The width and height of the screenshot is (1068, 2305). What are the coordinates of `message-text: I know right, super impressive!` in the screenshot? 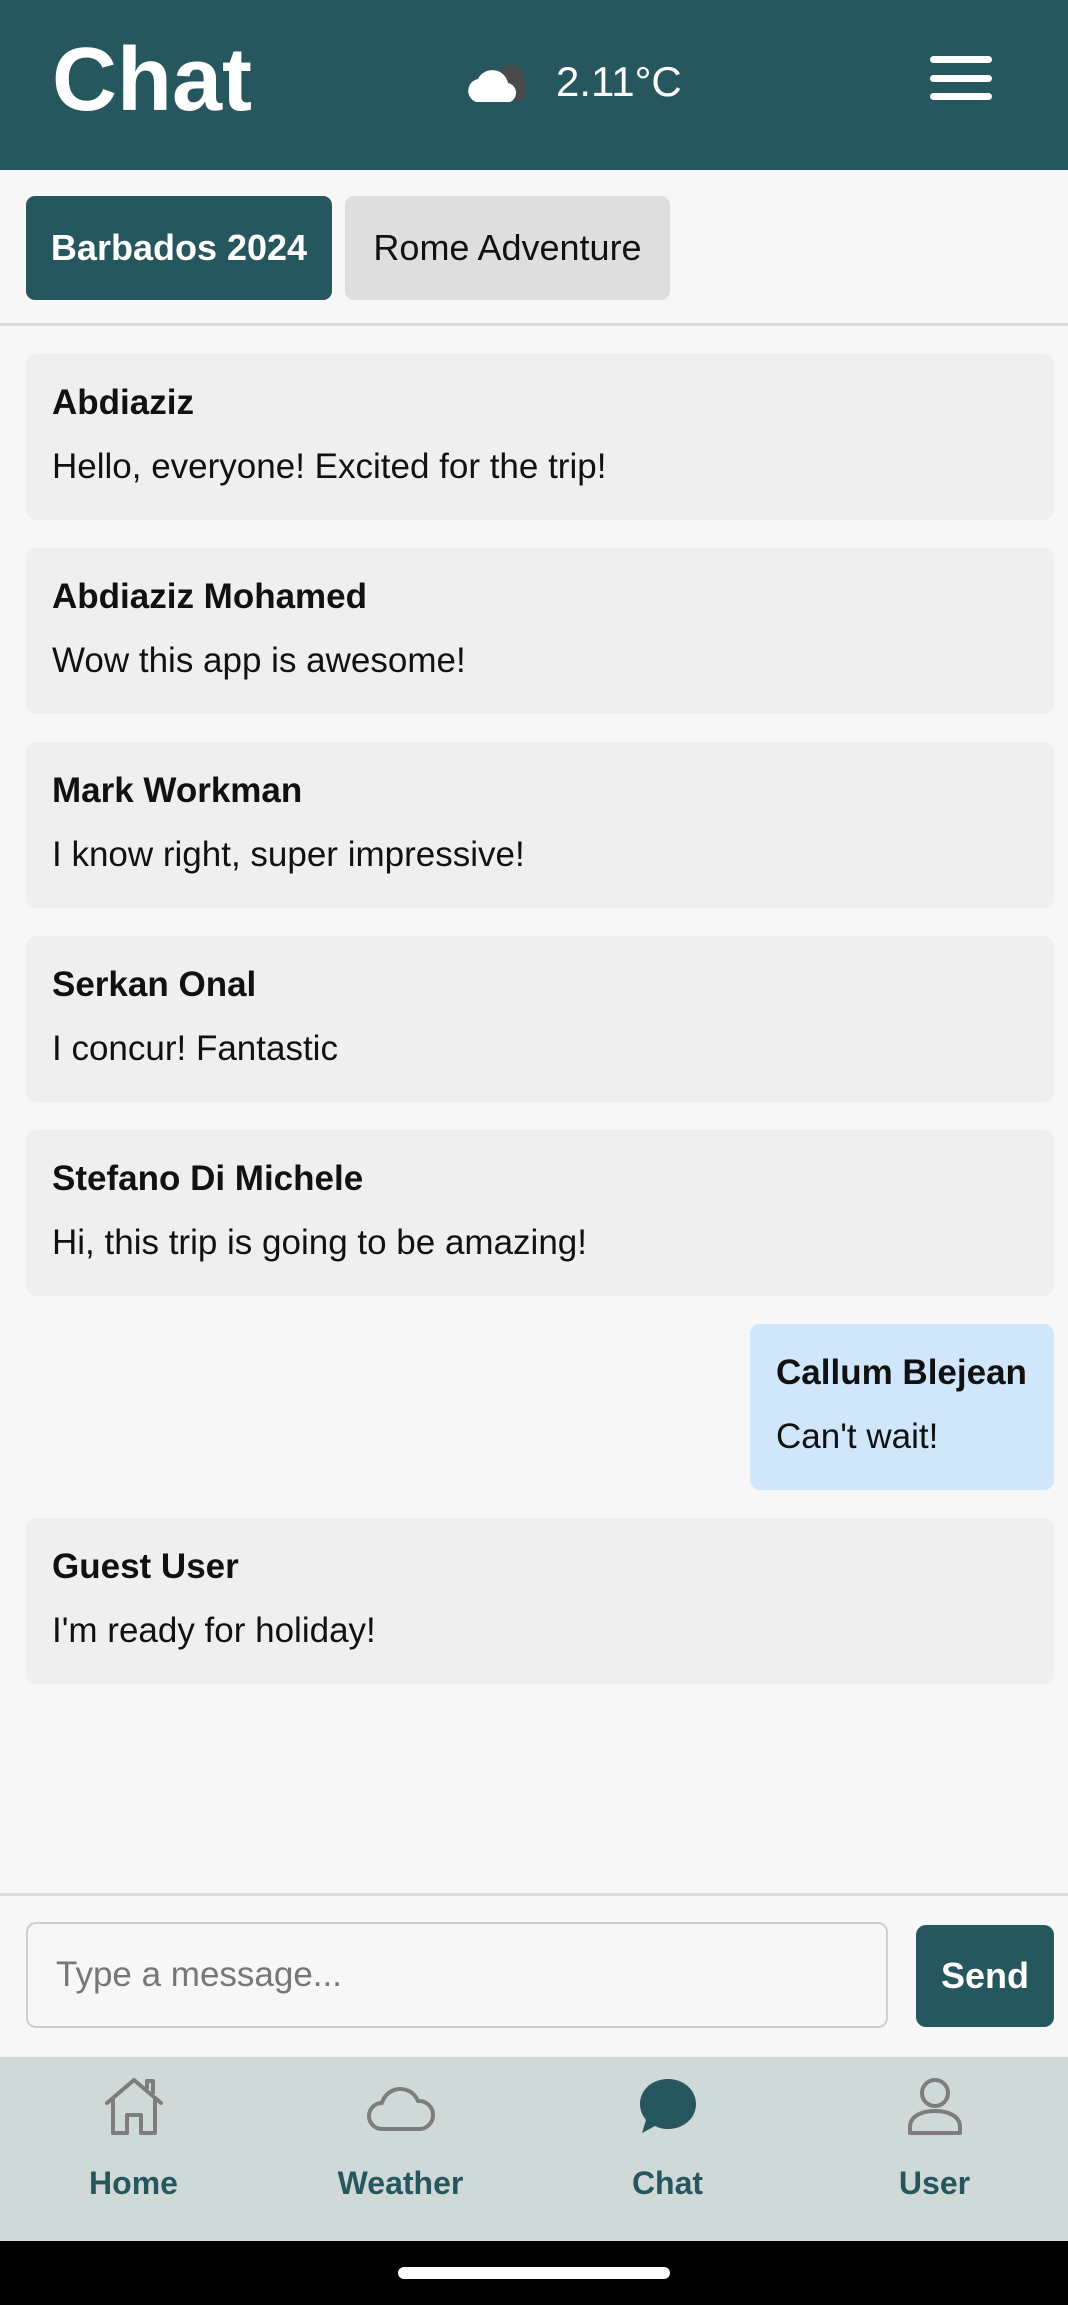 It's located at (288, 854).